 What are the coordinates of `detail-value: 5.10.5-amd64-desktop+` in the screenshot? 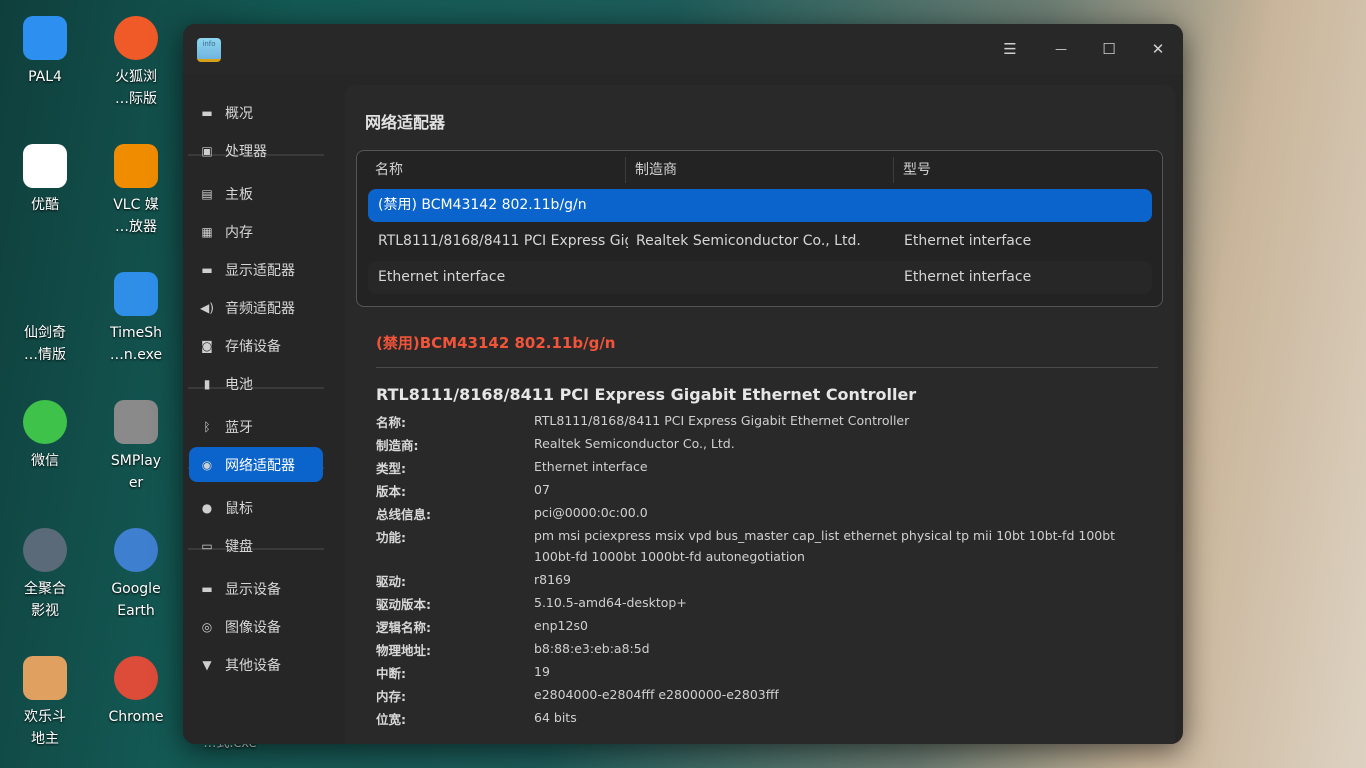 It's located at (610, 602).